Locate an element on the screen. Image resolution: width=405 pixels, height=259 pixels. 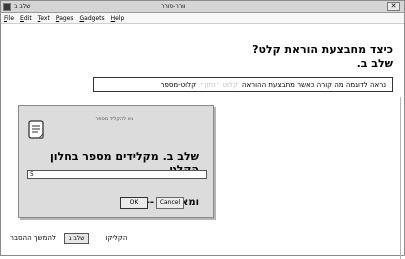
menu-help: Help is located at coordinates (118, 18).